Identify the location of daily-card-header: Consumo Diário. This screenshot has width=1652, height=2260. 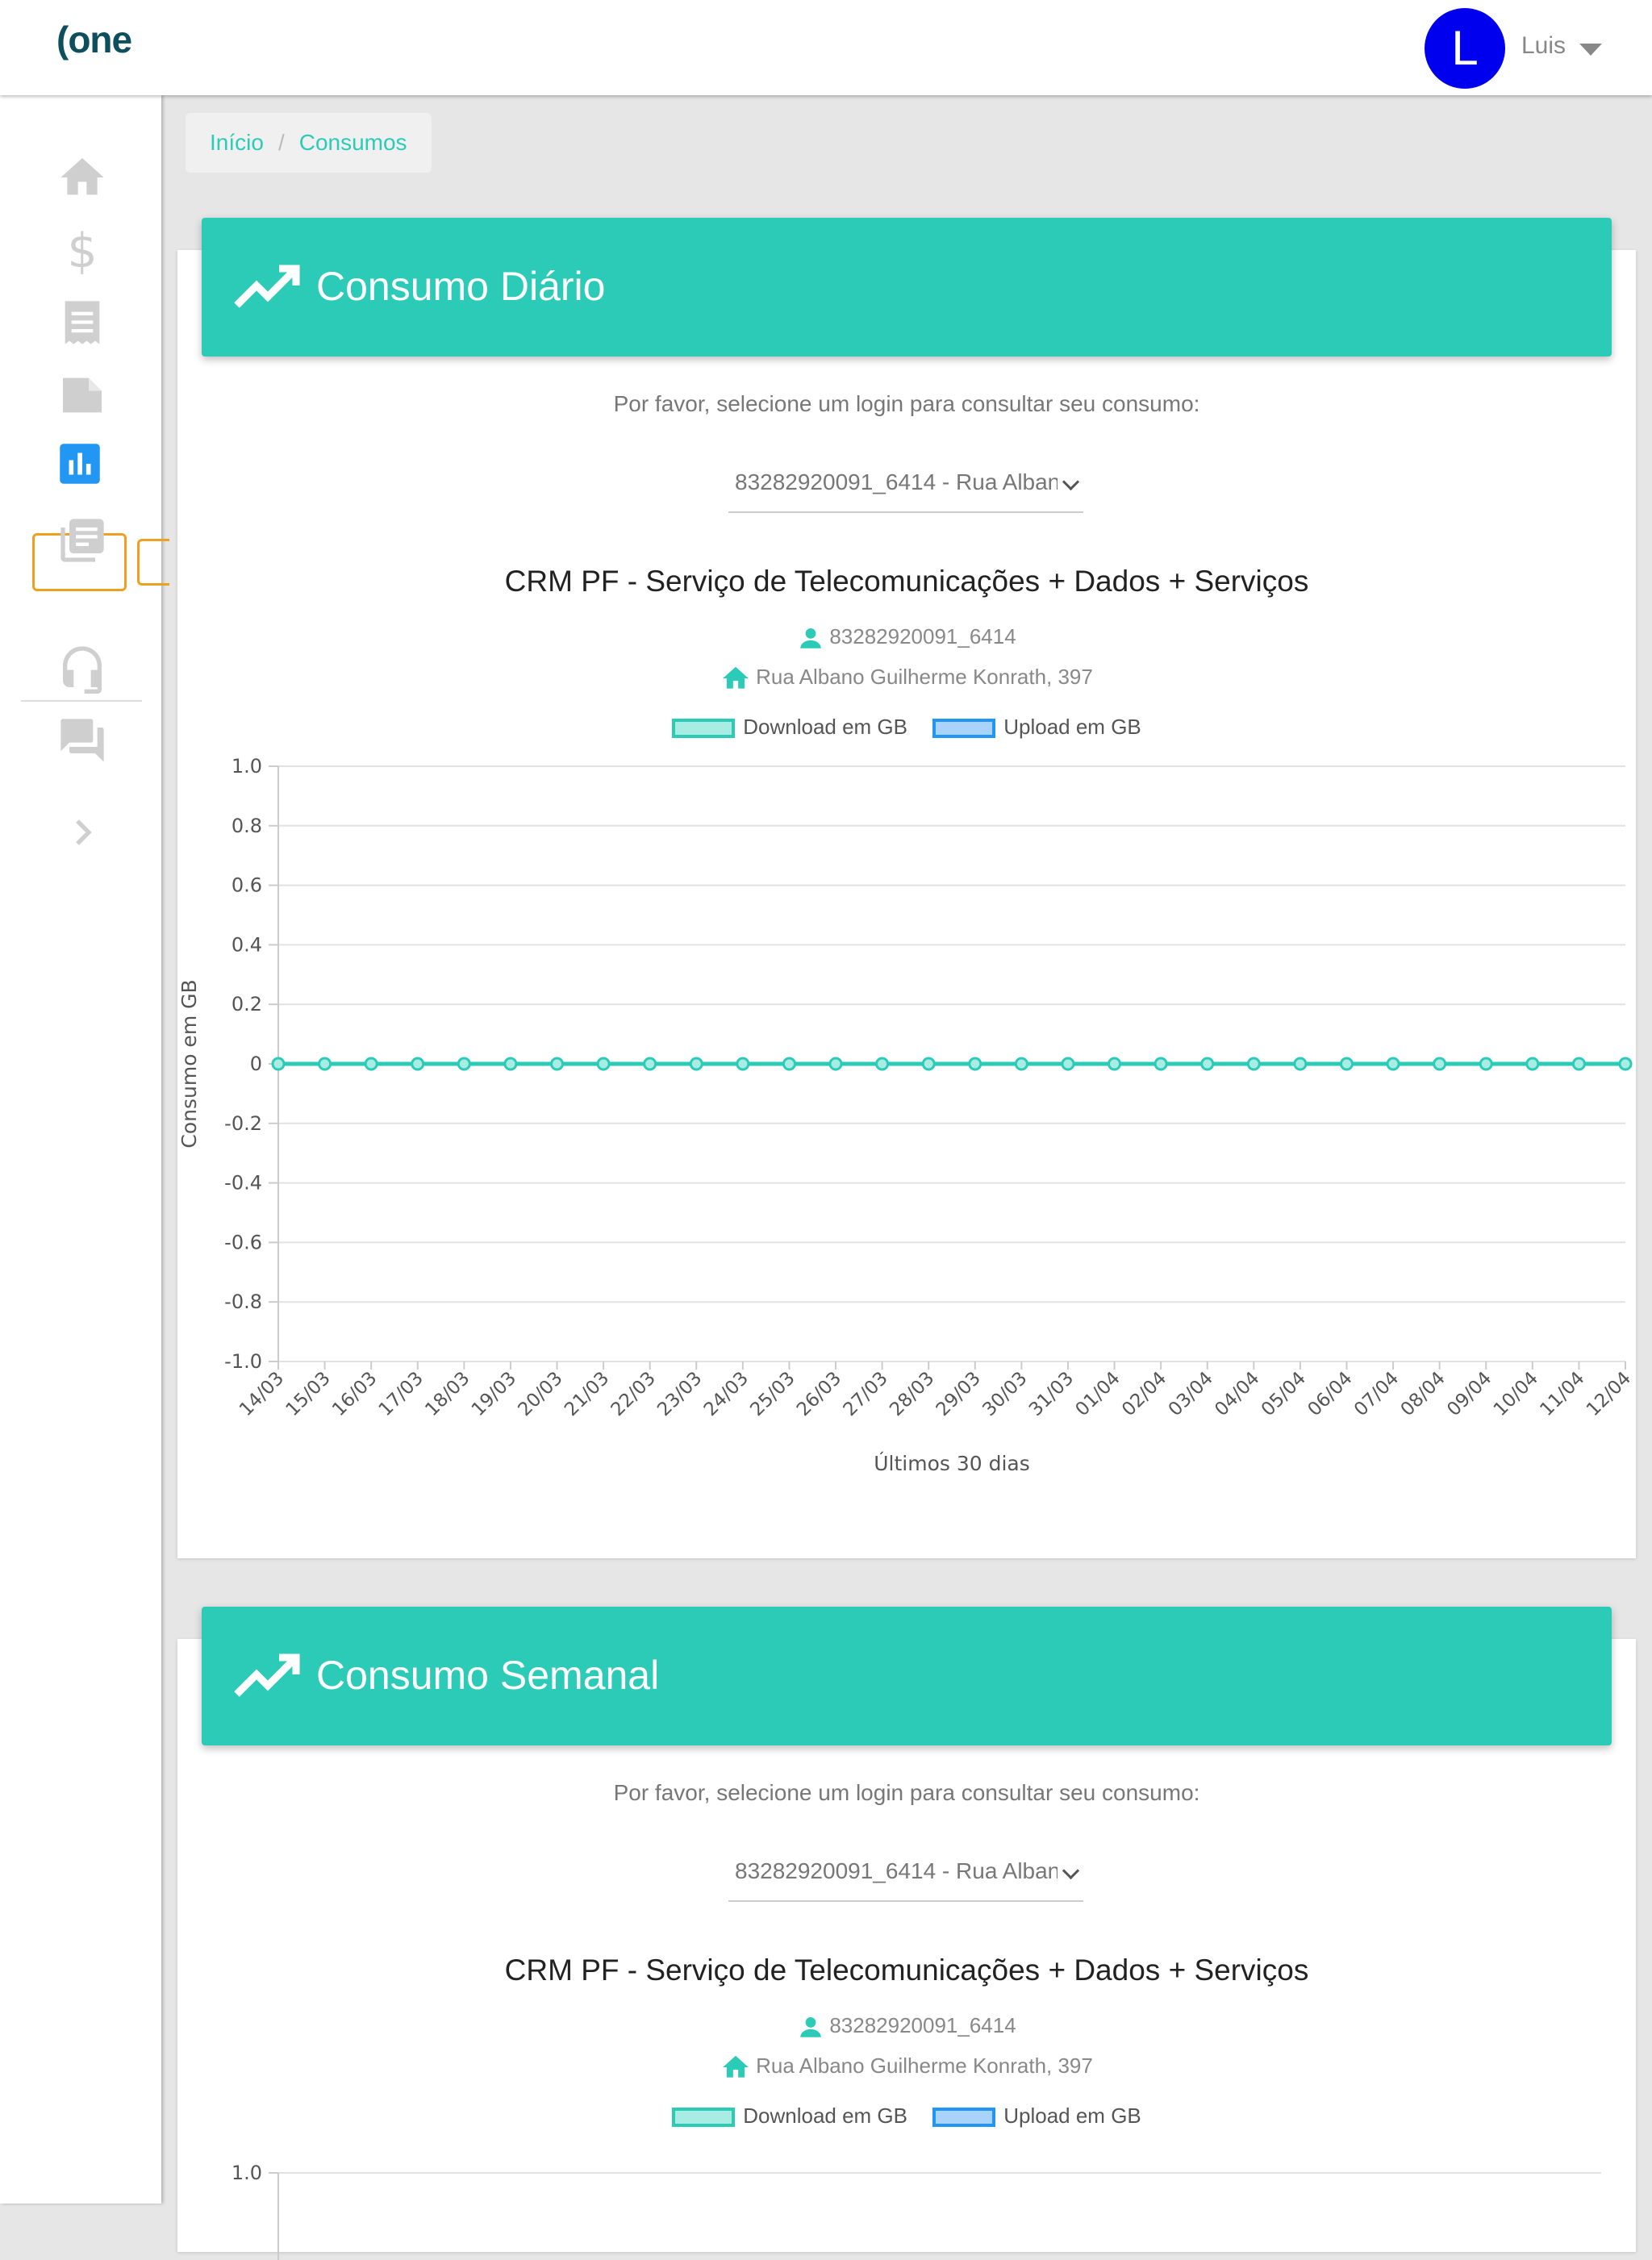
(907, 287).